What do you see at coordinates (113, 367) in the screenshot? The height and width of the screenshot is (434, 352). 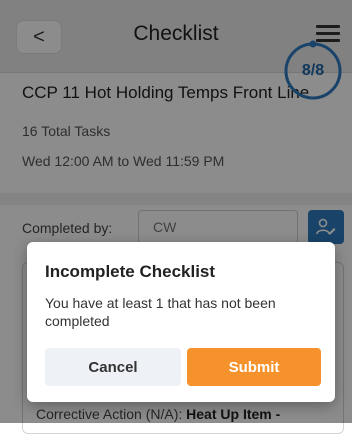 I see `cancel-button: Cancel` at bounding box center [113, 367].